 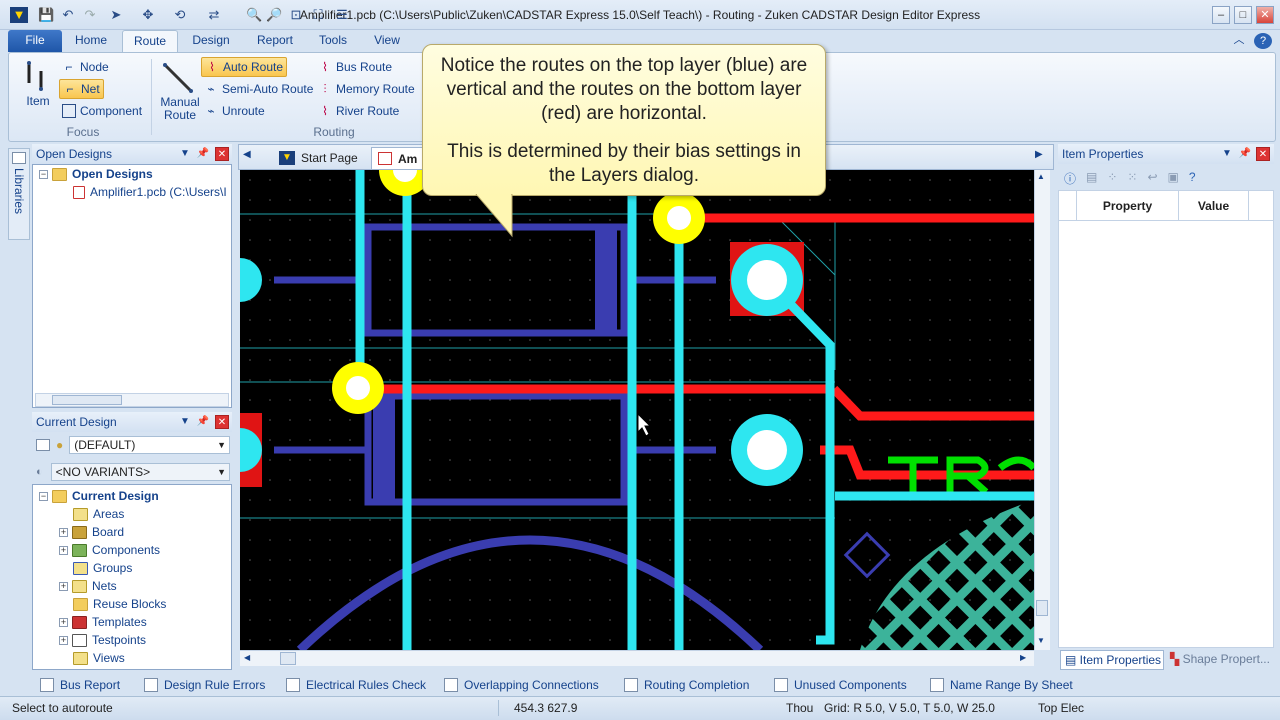 What do you see at coordinates (1001, 685) in the screenshot?
I see `tab-name-range-by-sheet: Name Range By Sheet` at bounding box center [1001, 685].